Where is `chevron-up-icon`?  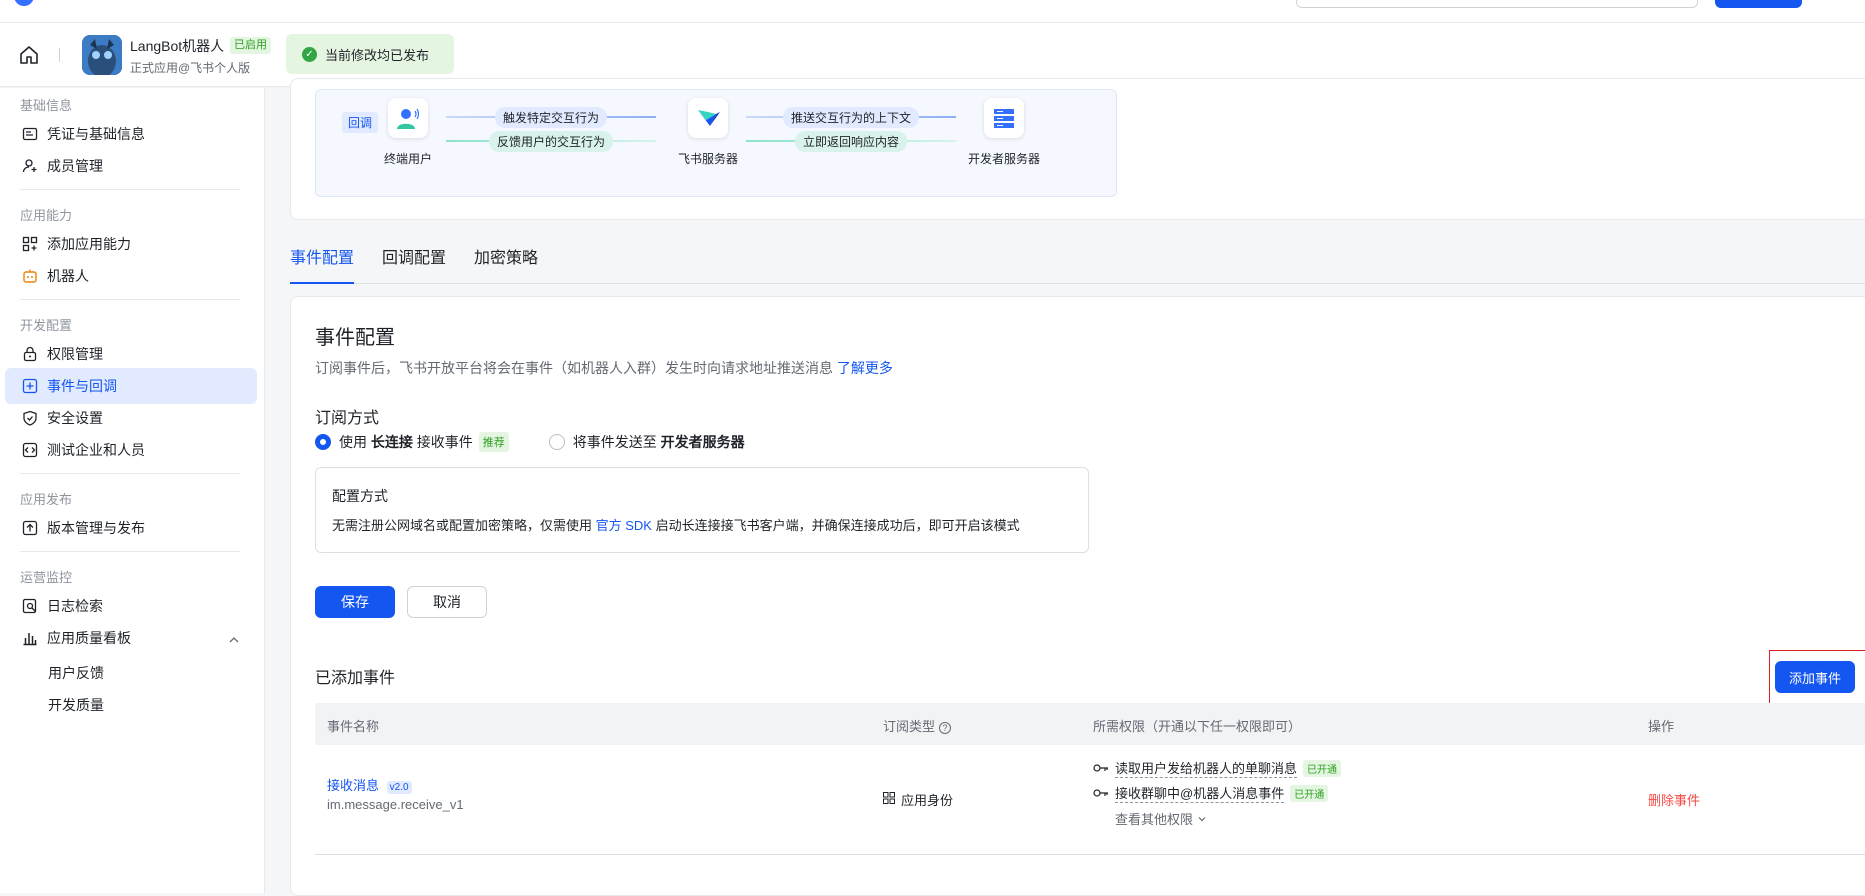
chevron-up-icon is located at coordinates (234, 640).